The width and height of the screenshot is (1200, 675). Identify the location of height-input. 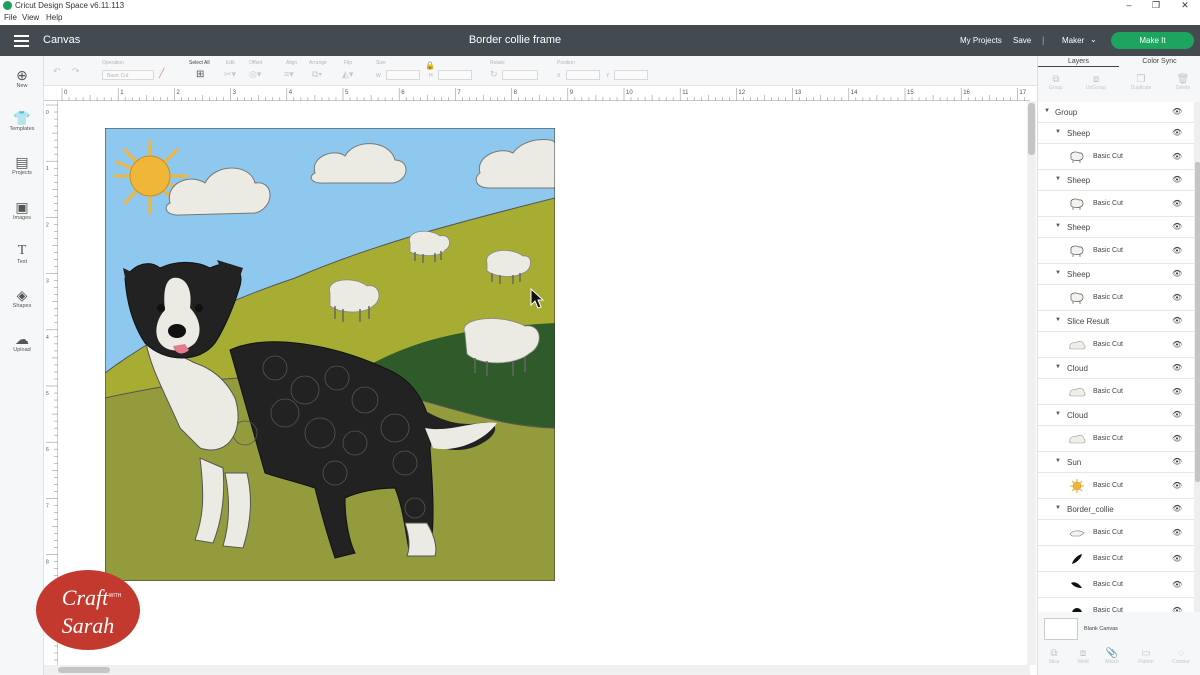
(455, 75).